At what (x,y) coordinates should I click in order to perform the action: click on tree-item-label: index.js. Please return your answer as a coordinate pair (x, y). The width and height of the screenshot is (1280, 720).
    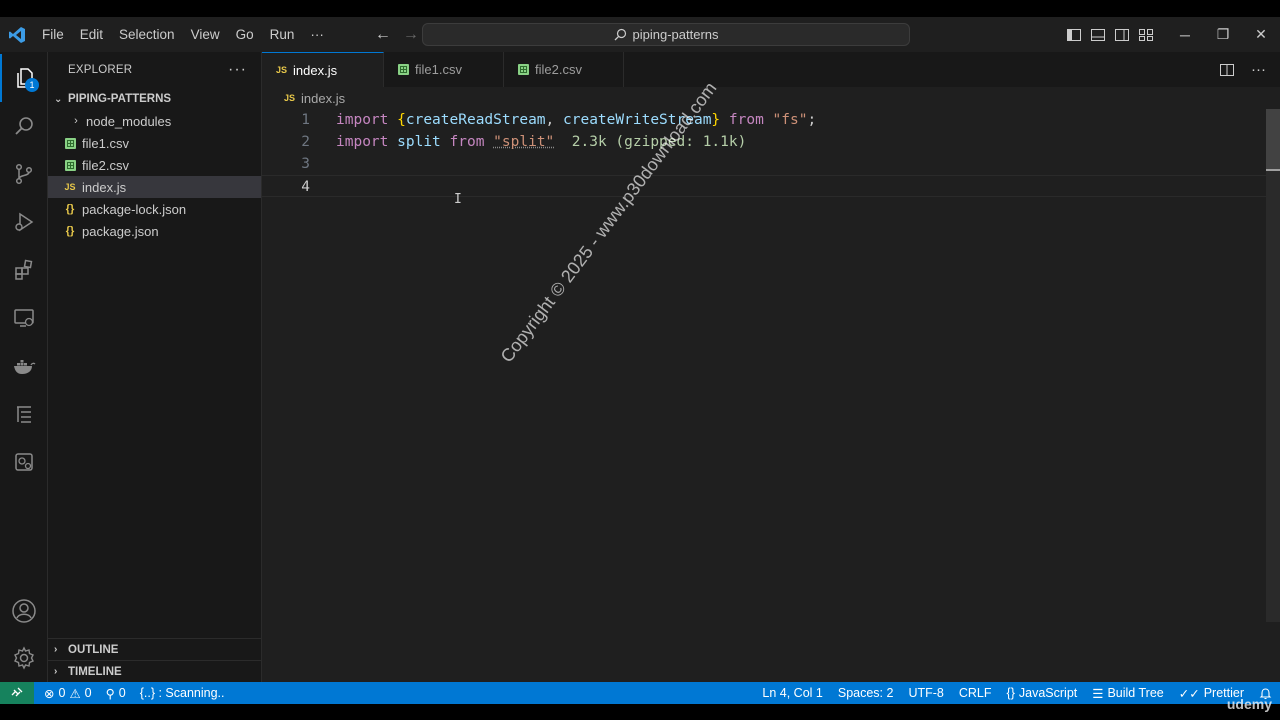
    Looking at the image, I should click on (104, 187).